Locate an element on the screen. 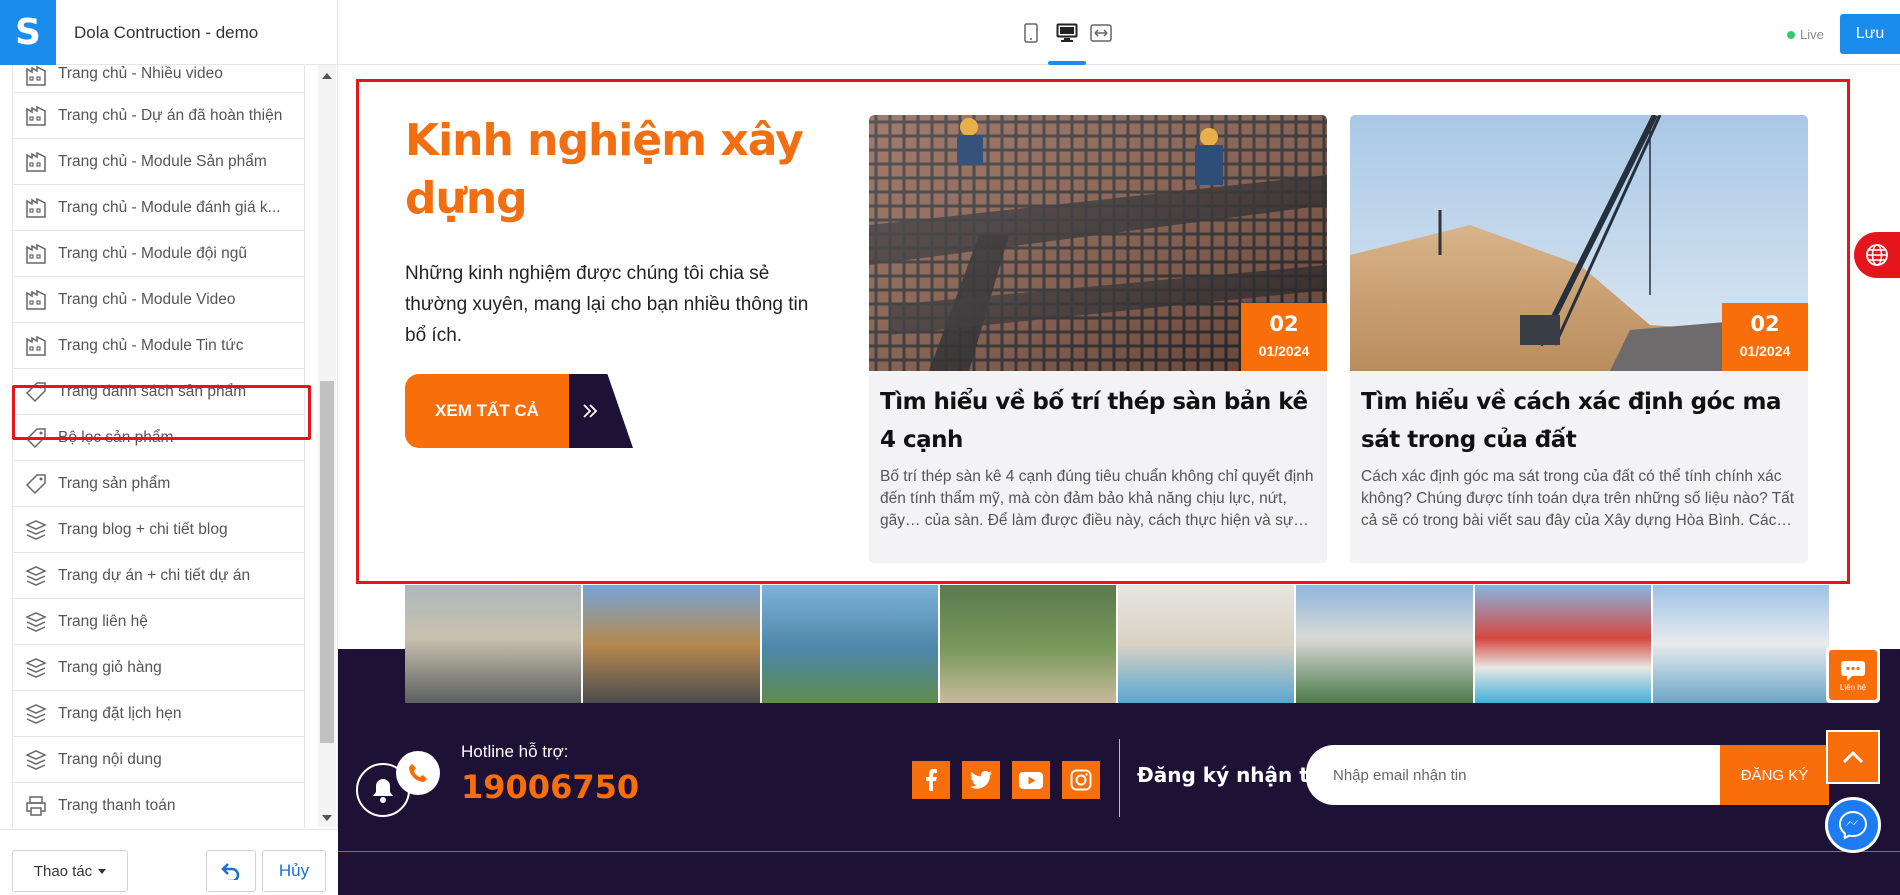 This screenshot has width=1900, height=895. hotline-label: Hotline hỗ trợ: is located at coordinates (515, 751).